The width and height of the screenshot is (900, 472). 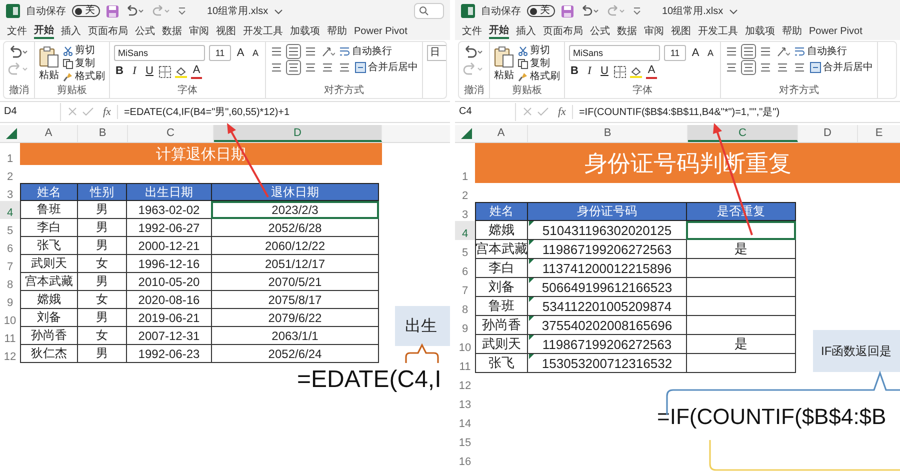 What do you see at coordinates (465, 192) in the screenshot?
I see `row-number: 2` at bounding box center [465, 192].